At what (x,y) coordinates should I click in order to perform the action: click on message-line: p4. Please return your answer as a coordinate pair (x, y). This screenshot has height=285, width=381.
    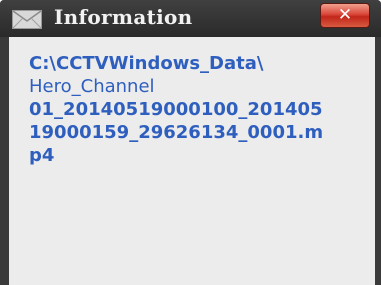
    Looking at the image, I should click on (42, 155).